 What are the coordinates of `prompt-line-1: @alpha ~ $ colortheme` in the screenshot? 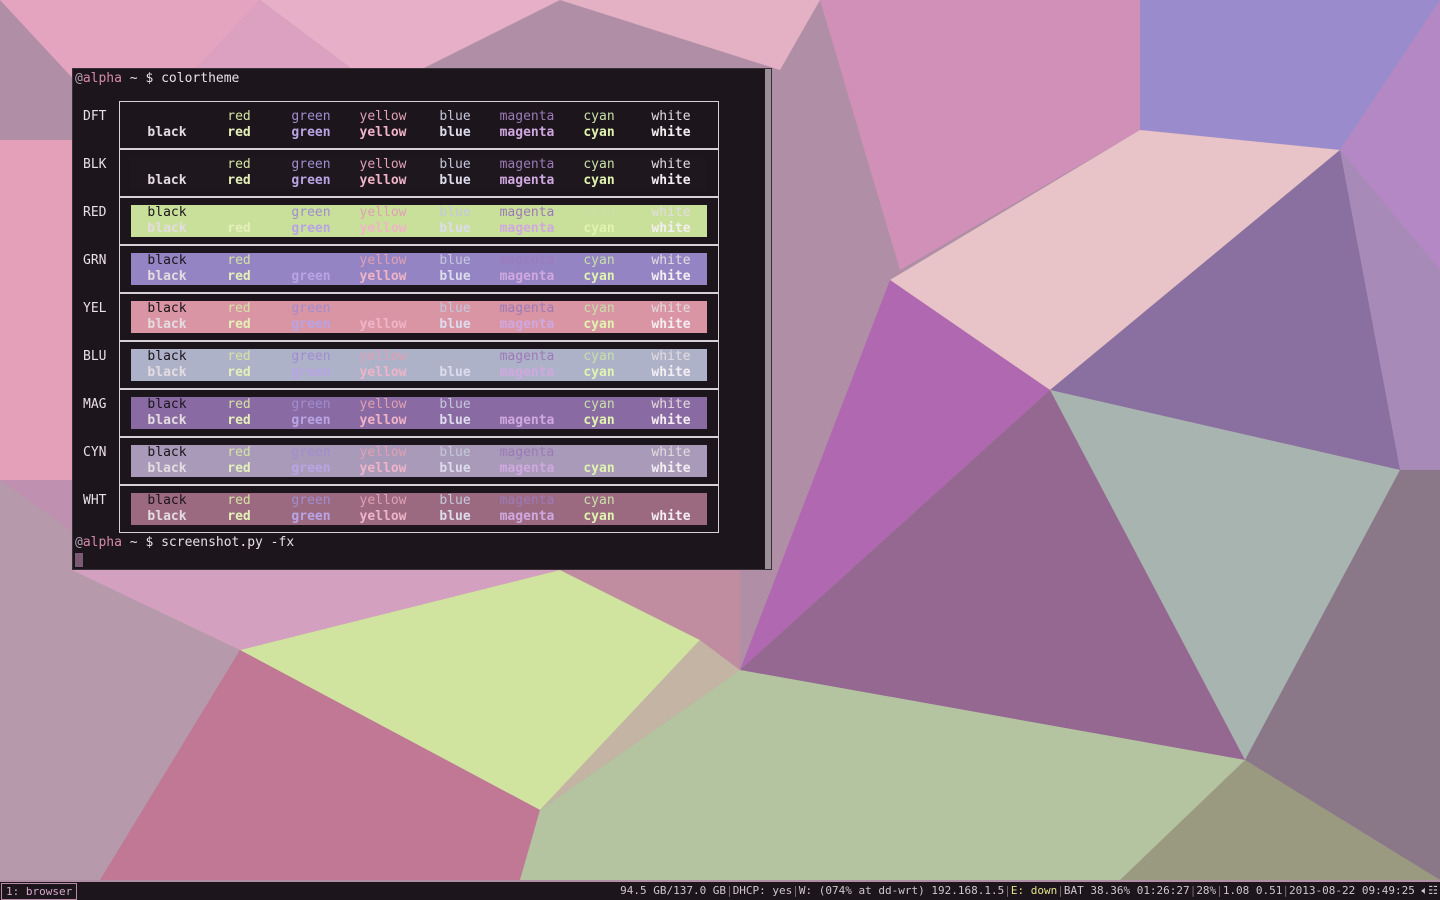 It's located at (157, 79).